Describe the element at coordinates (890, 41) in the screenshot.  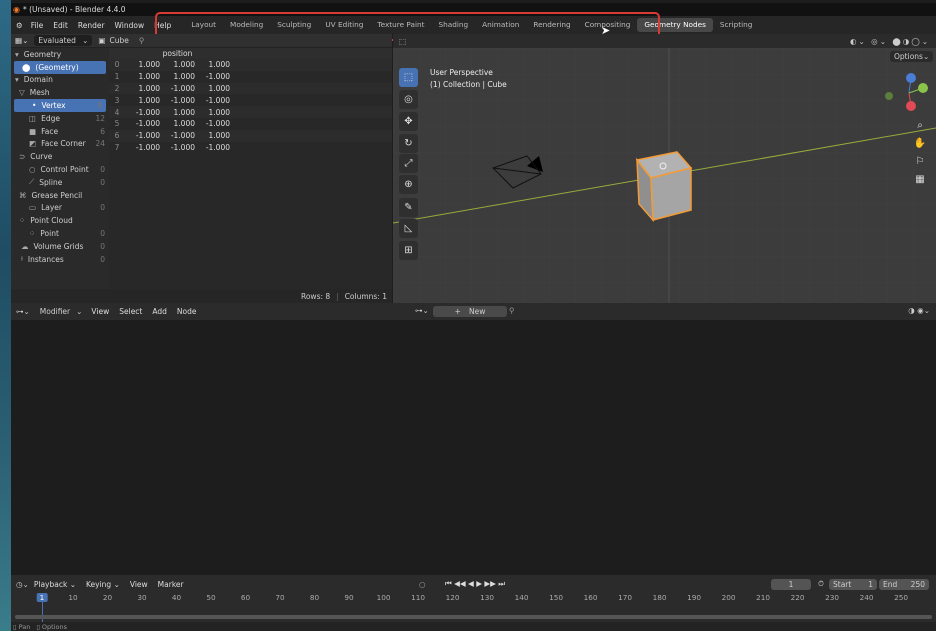
I see `shading-icons: ◐⌄ ◎⌄ ⬤◑◯⌄` at that location.